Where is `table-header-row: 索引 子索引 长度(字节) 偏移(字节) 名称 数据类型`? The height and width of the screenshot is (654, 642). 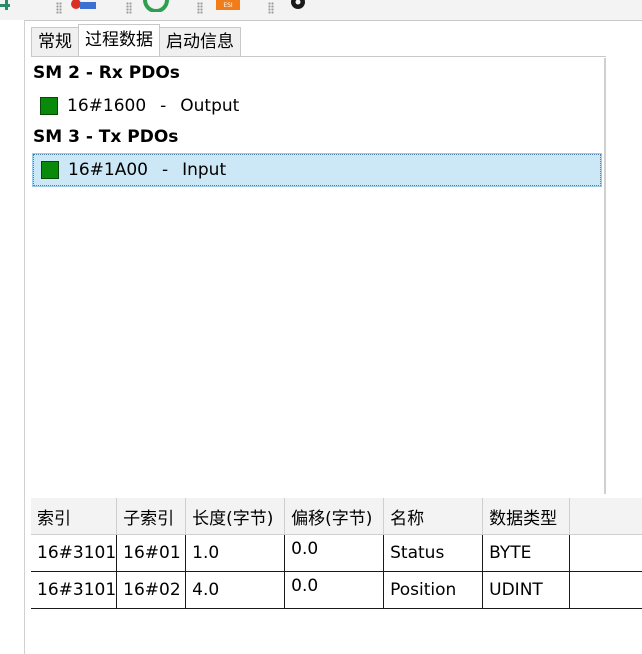 table-header-row: 索引 子索引 长度(字节) 偏移(字节) 名称 数据类型 is located at coordinates (336, 516).